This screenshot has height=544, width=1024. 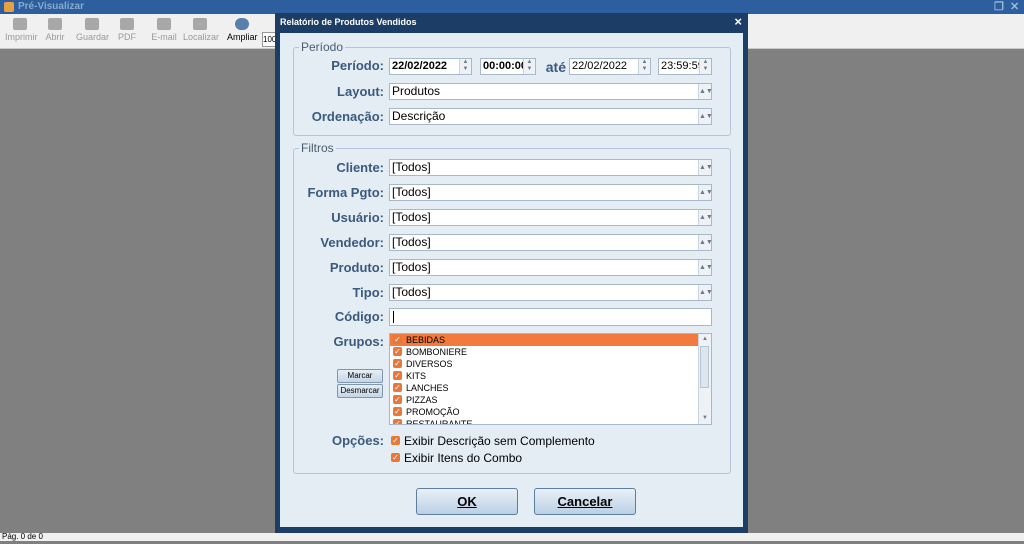 I want to click on open-button: Abrir, so click(x=55, y=30).